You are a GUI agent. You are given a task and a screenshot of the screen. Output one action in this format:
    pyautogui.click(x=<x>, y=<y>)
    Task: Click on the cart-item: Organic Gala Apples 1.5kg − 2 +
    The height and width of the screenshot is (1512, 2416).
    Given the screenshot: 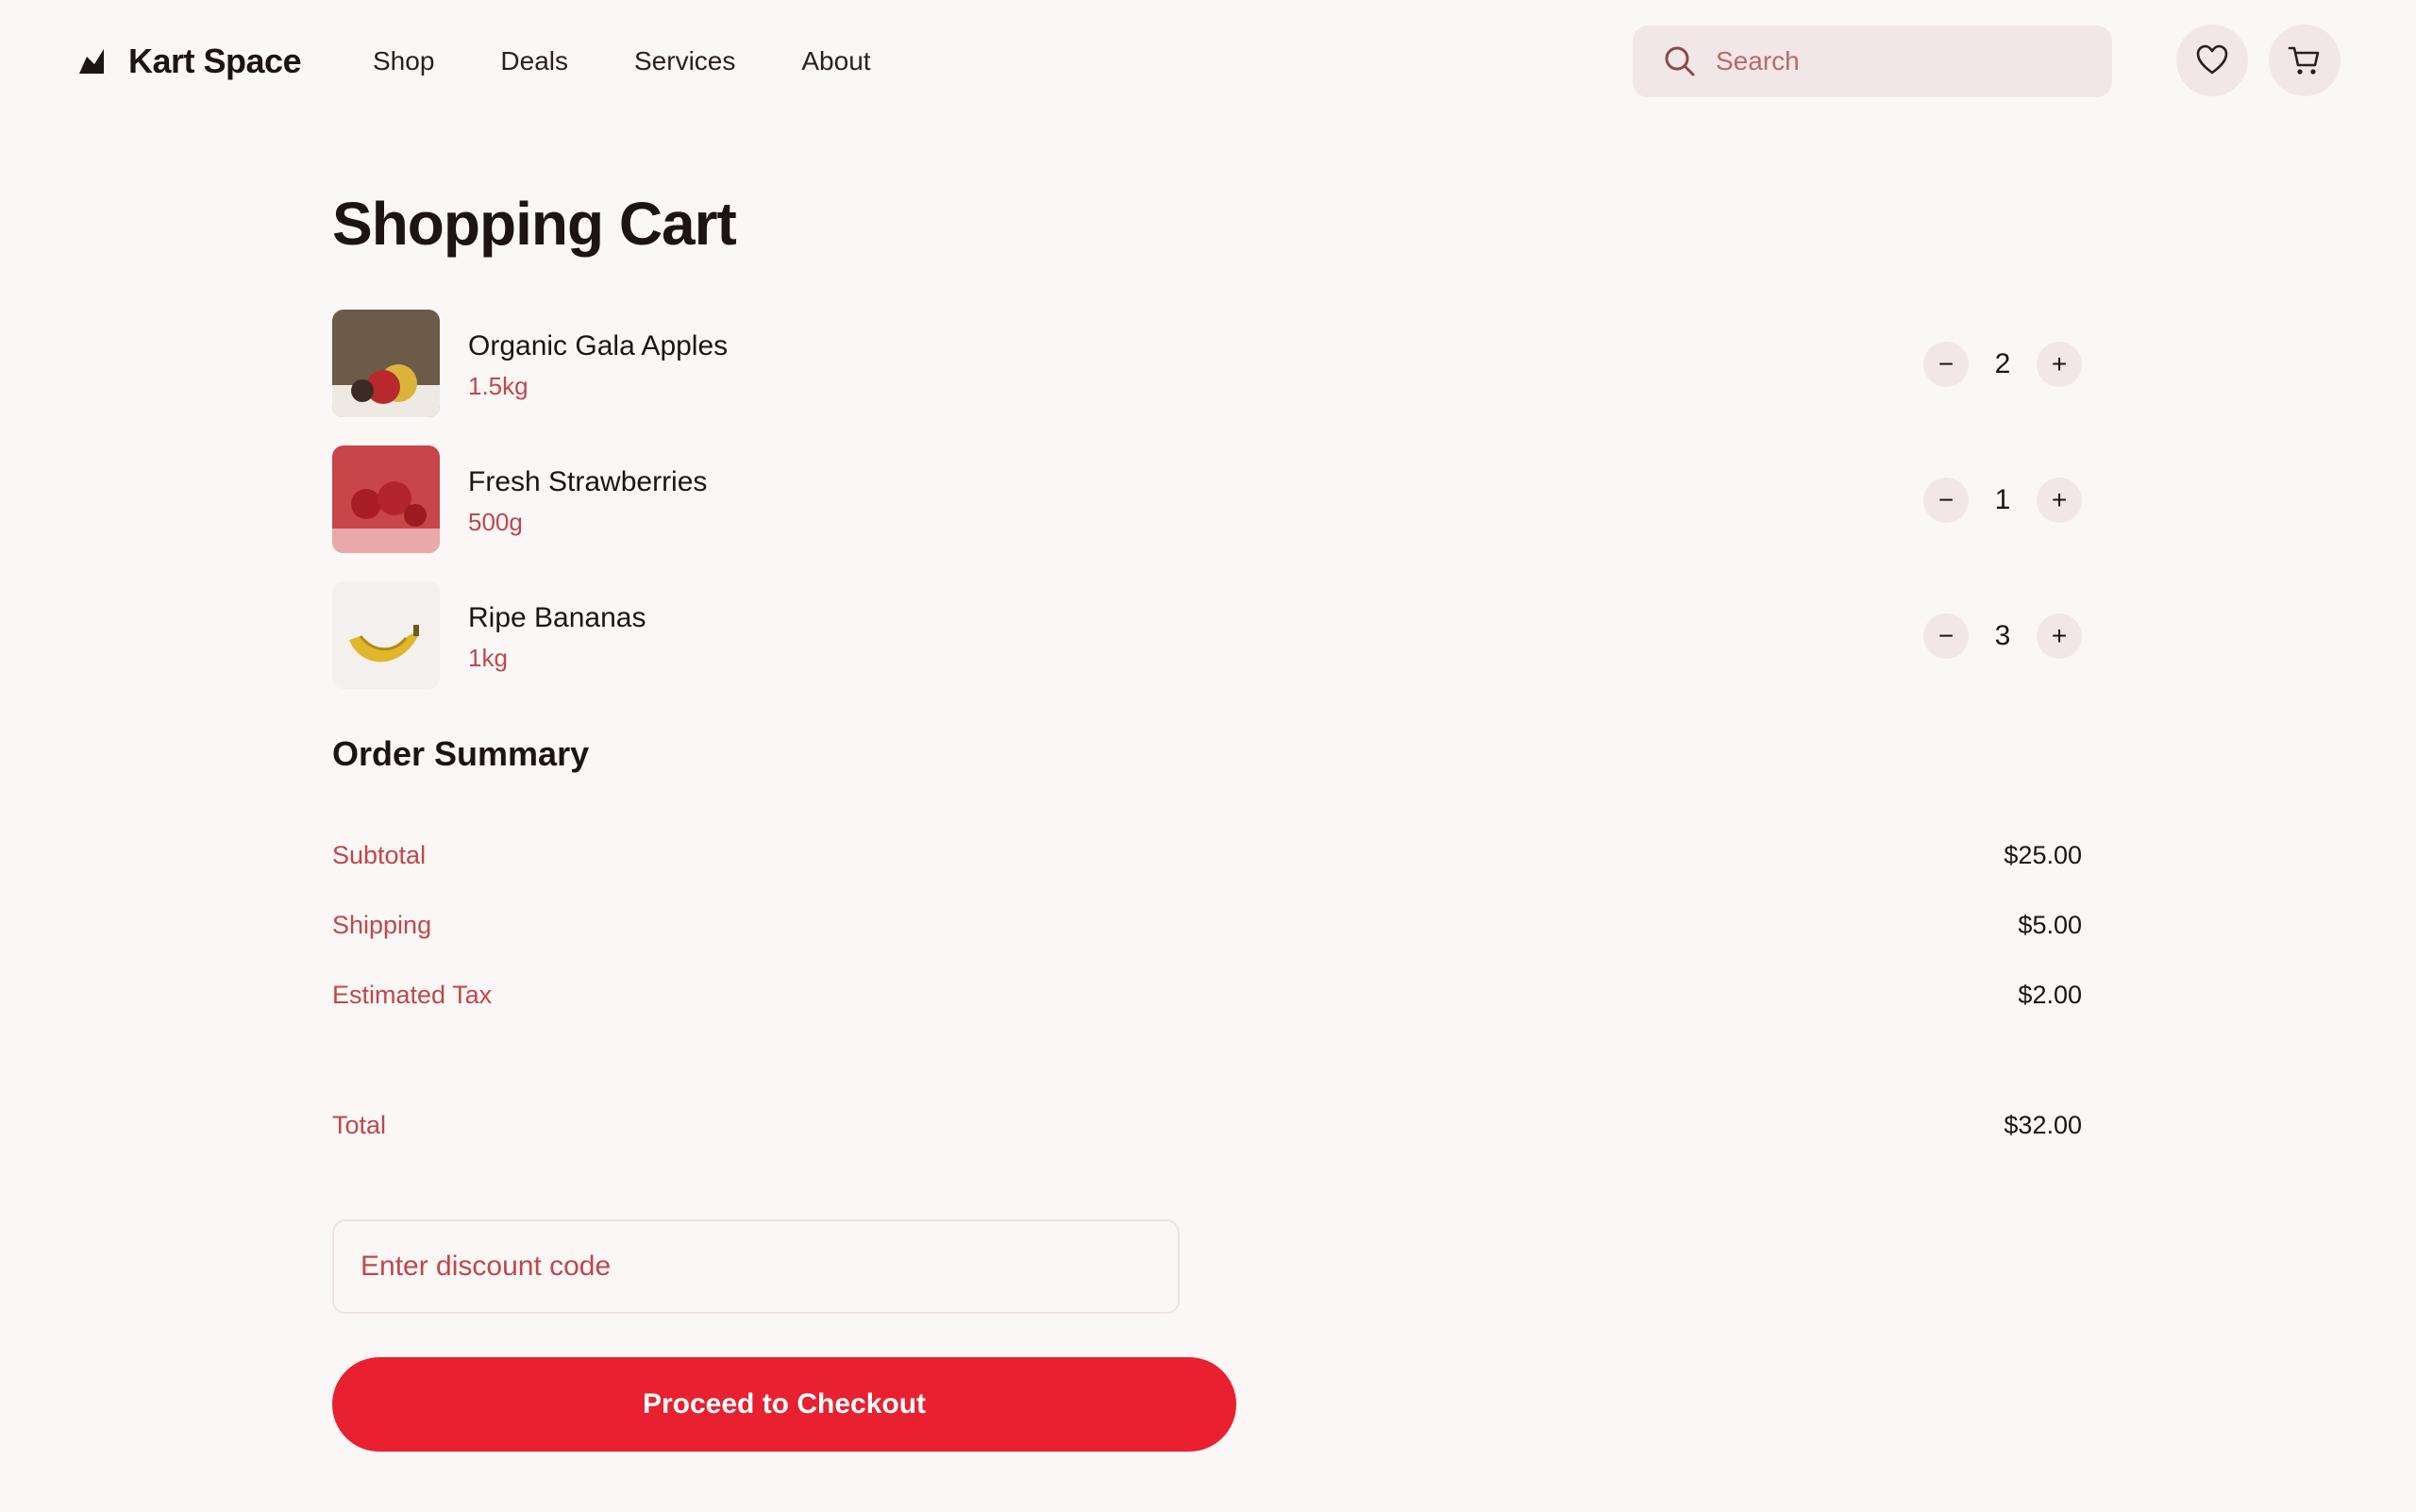 What is the action you would take?
    pyautogui.click(x=1207, y=364)
    